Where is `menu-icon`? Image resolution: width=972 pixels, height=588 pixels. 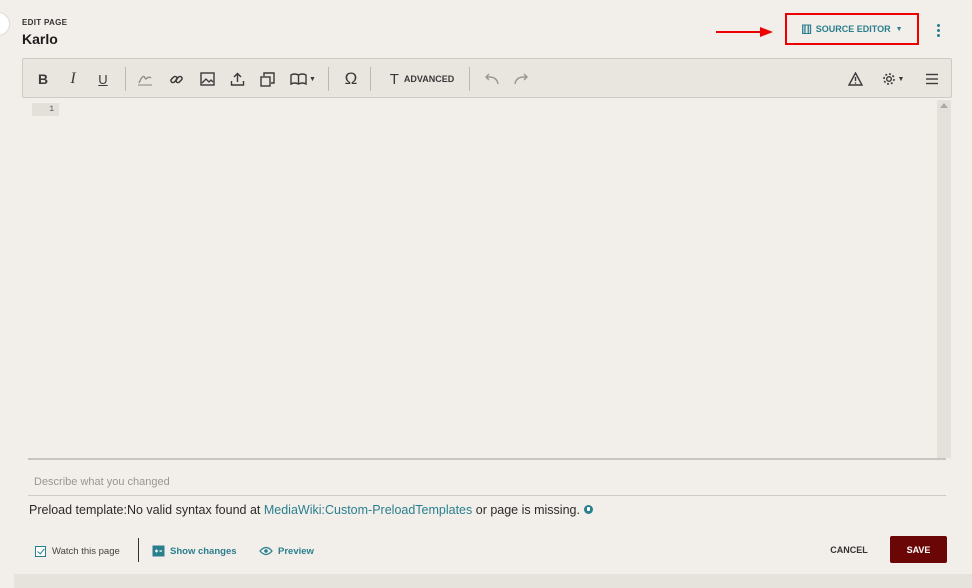 menu-icon is located at coordinates (932, 79).